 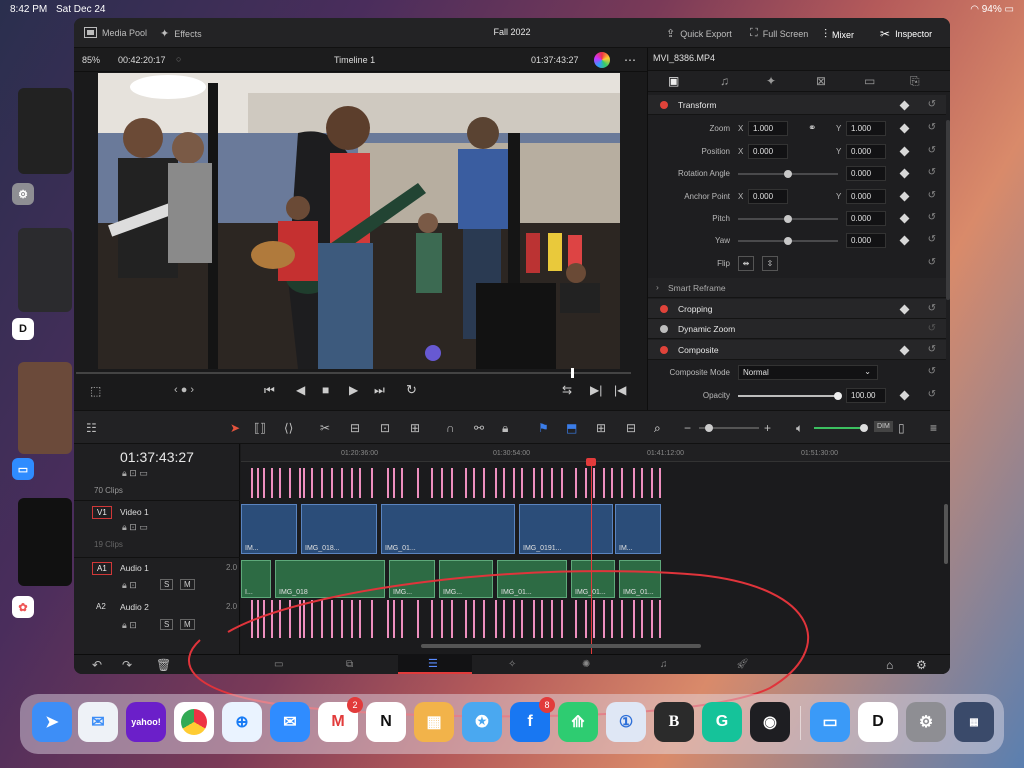 I want to click on chrome-icon, so click(x=194, y=722).